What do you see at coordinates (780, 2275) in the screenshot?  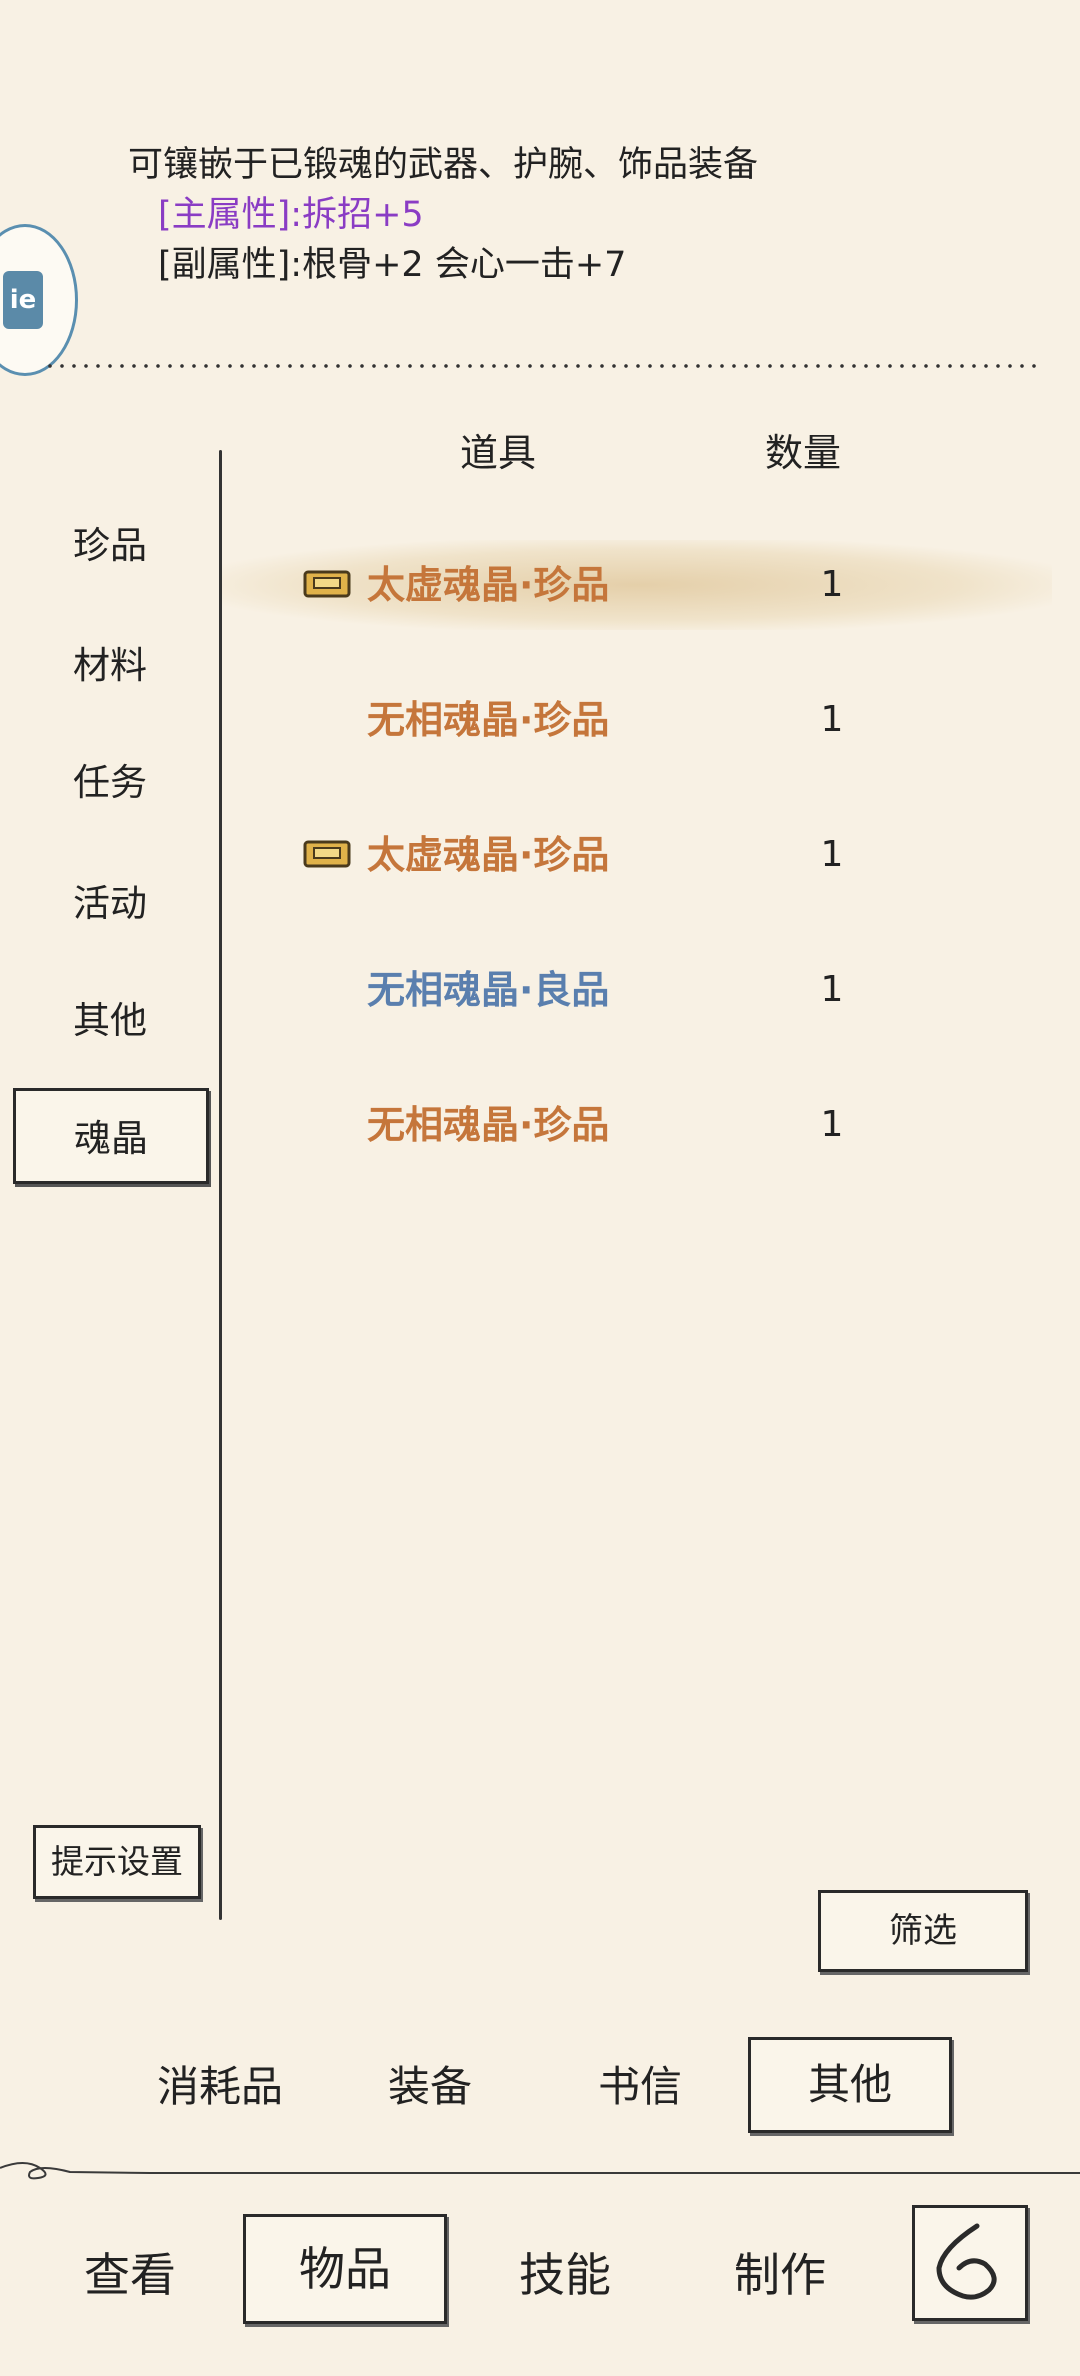 I see `nav-craft: 制作` at bounding box center [780, 2275].